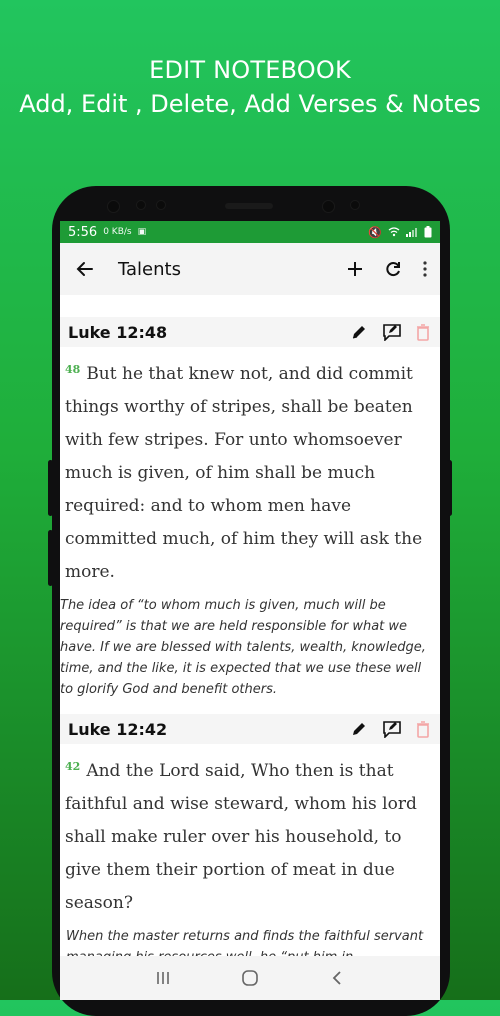  I want to click on headline-line-2: Add, Edit , Delete, Add Verses & Notes, so click(250, 104).